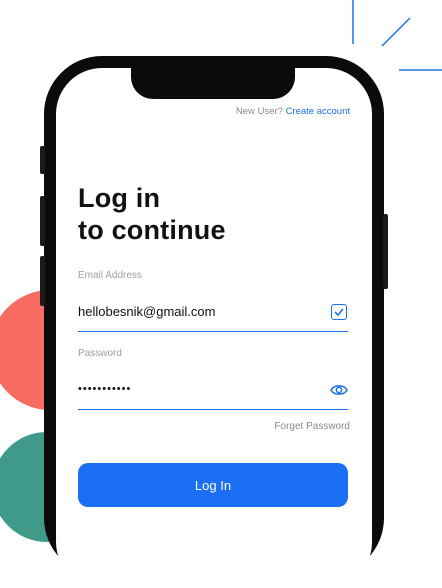  I want to click on new-user-text: New User?, so click(259, 111).